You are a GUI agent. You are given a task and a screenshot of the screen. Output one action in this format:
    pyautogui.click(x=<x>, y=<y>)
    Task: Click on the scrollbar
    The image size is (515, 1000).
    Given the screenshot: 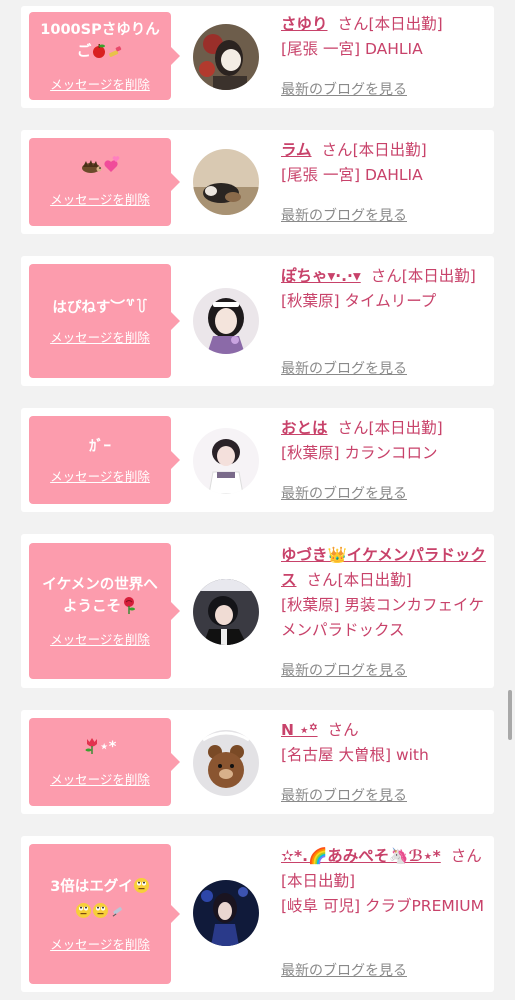 What is the action you would take?
    pyautogui.click(x=510, y=715)
    